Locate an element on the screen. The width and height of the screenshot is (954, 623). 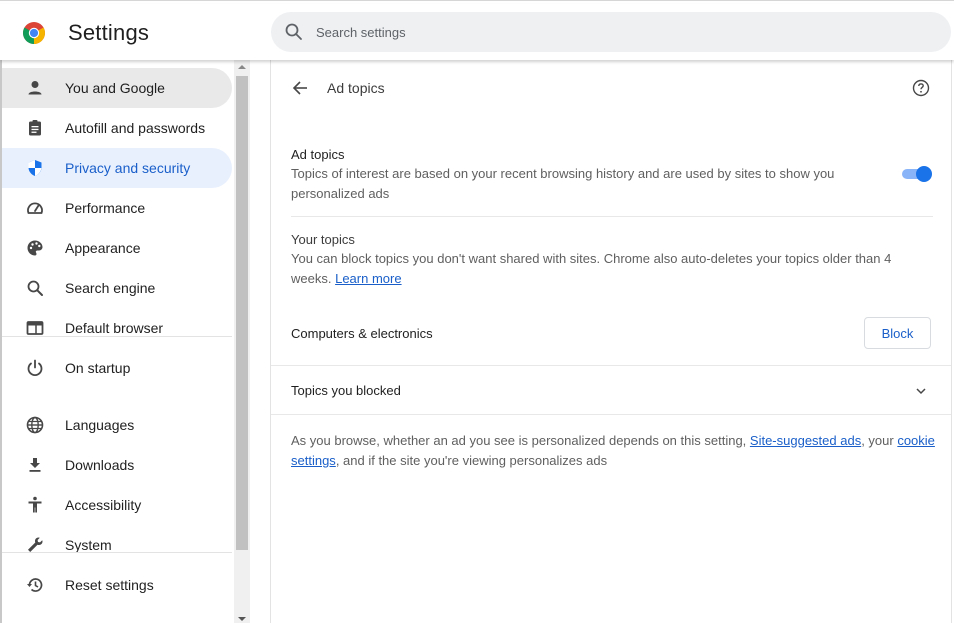
sidebar-scrollbar is located at coordinates (242, 341).